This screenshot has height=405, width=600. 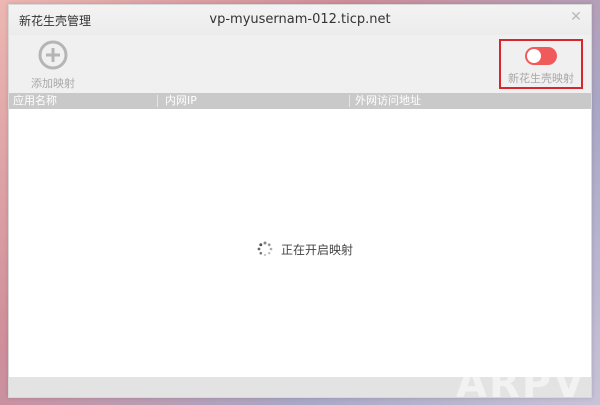 I want to click on close-button: ✕, so click(x=576, y=17).